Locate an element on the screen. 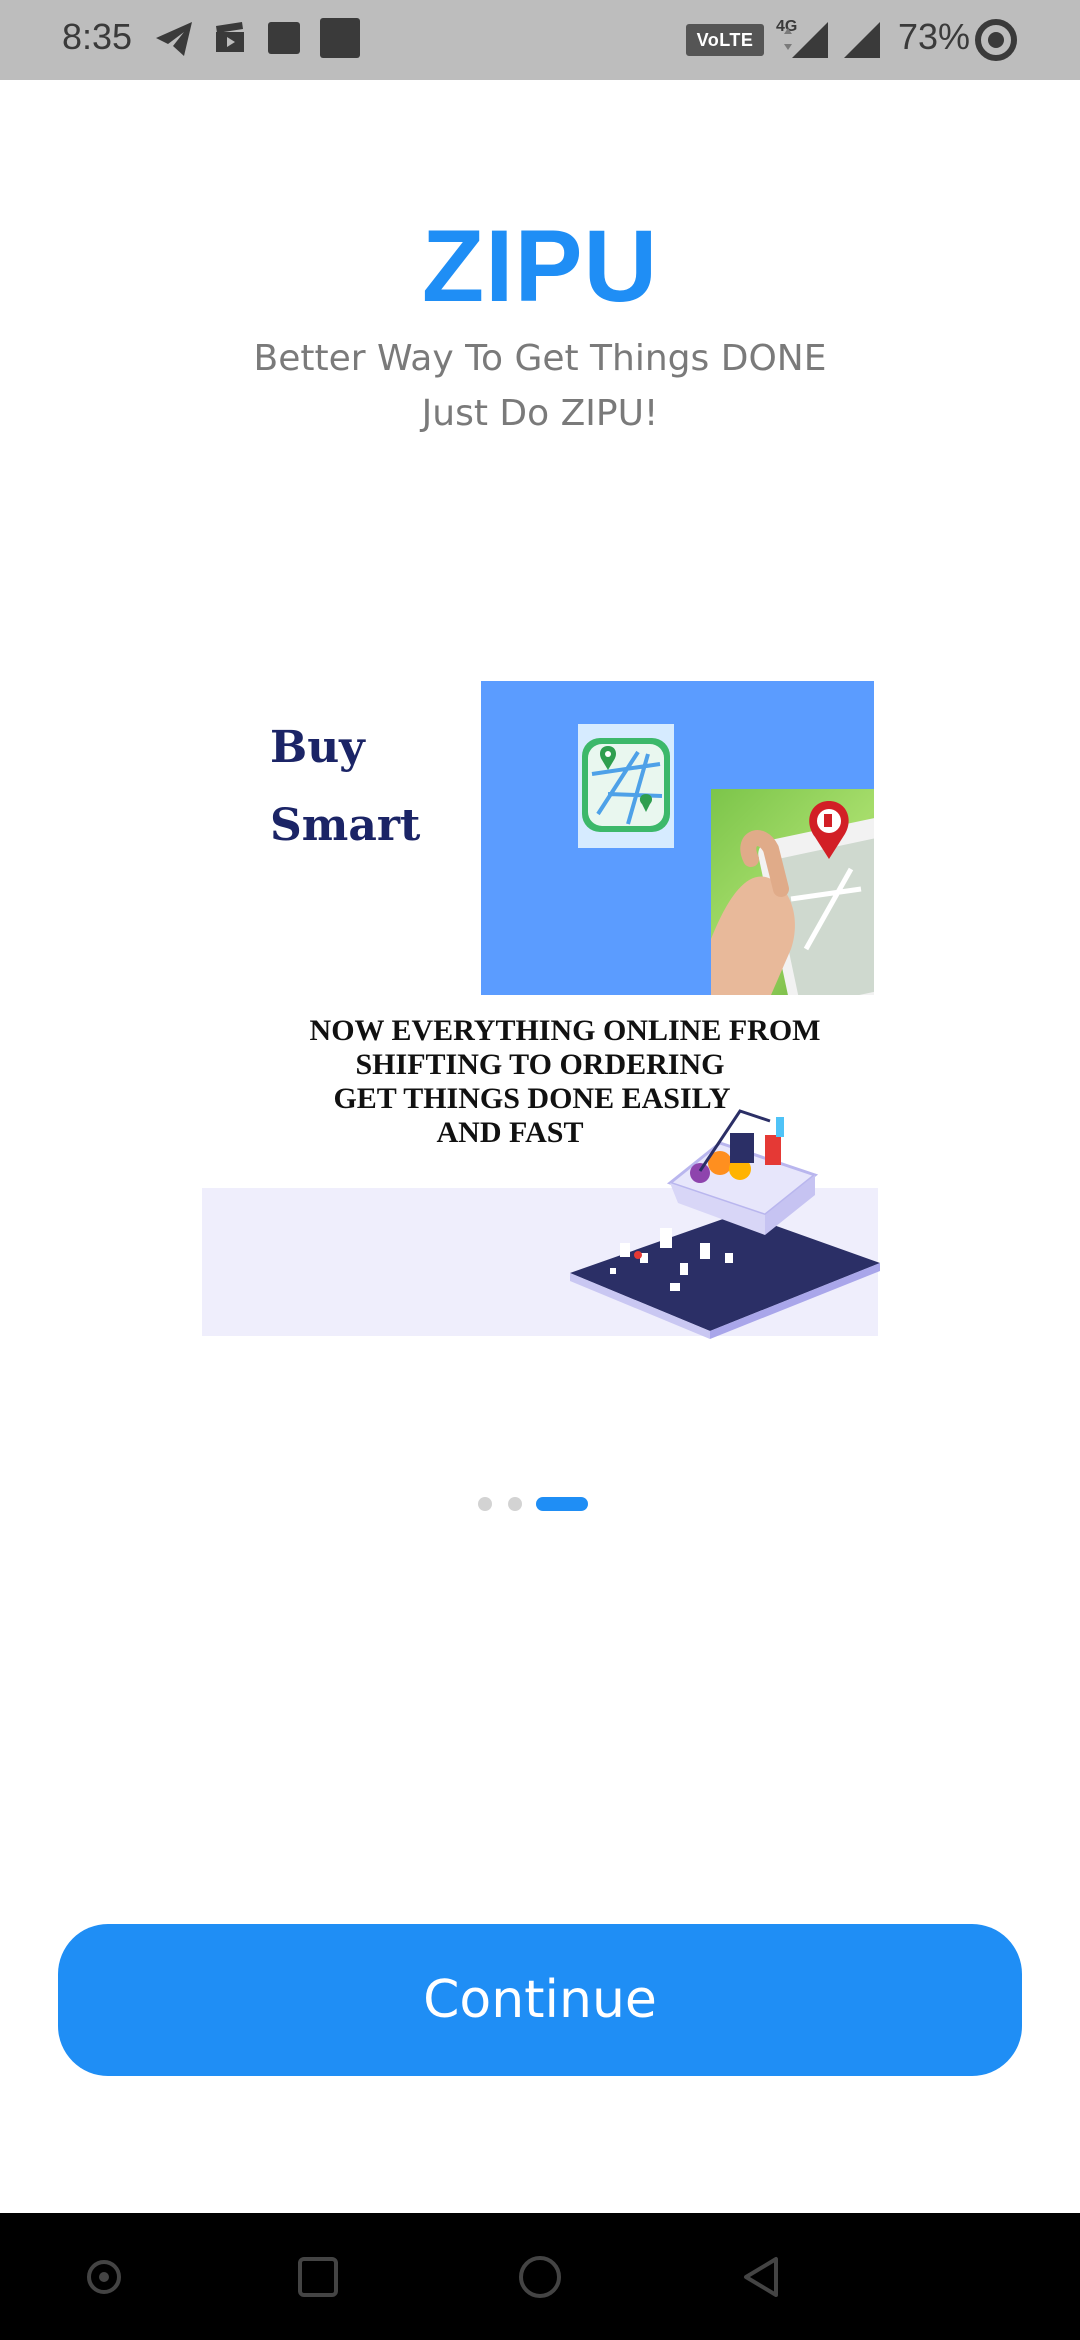  app-title: ZIPU is located at coordinates (540, 266).